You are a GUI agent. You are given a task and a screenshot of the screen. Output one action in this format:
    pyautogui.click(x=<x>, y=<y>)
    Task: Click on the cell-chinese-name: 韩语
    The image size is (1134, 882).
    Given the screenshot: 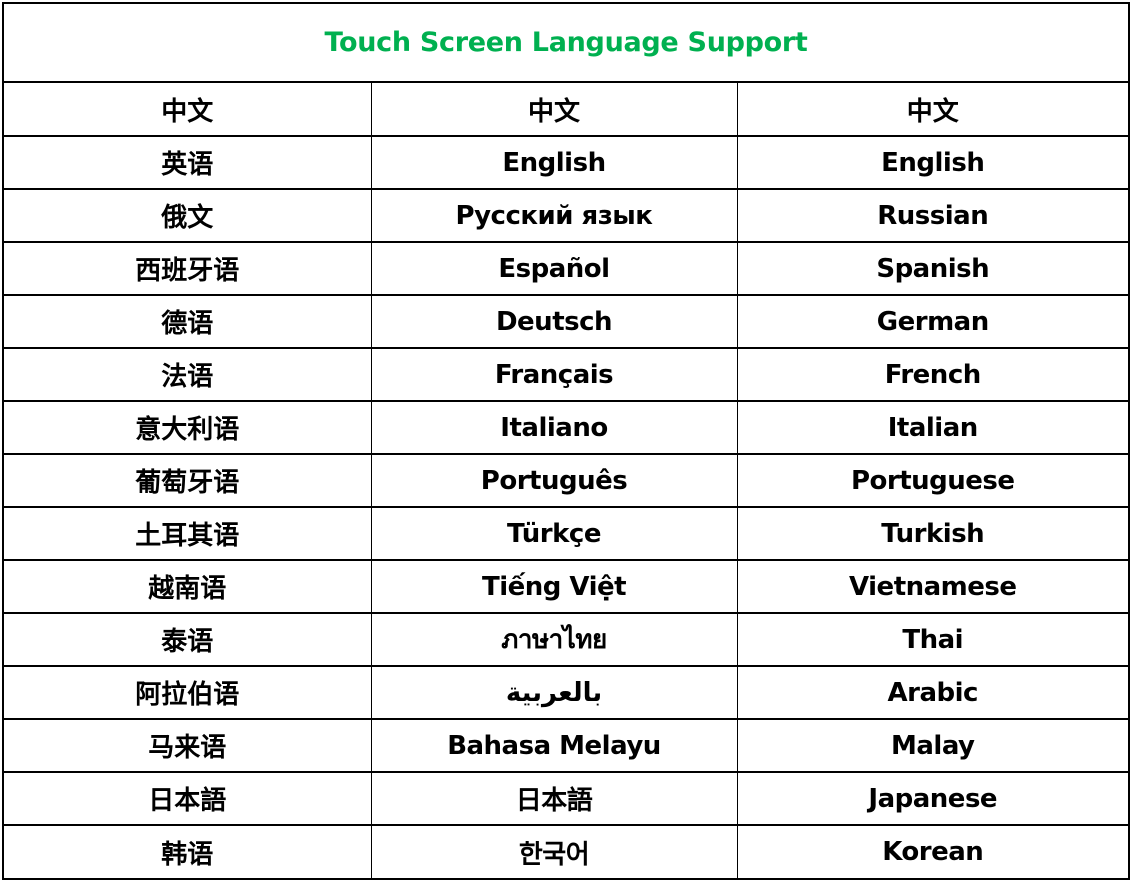 What is the action you would take?
    pyautogui.click(x=187, y=851)
    